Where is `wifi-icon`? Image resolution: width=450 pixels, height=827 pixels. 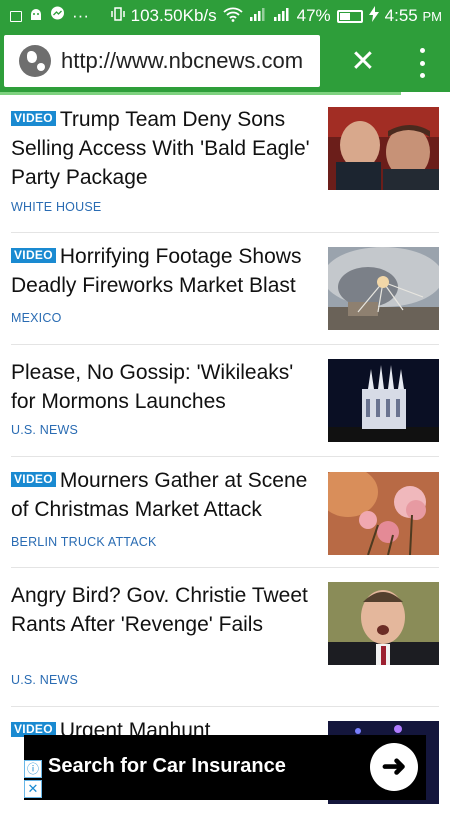 wifi-icon is located at coordinates (233, 16).